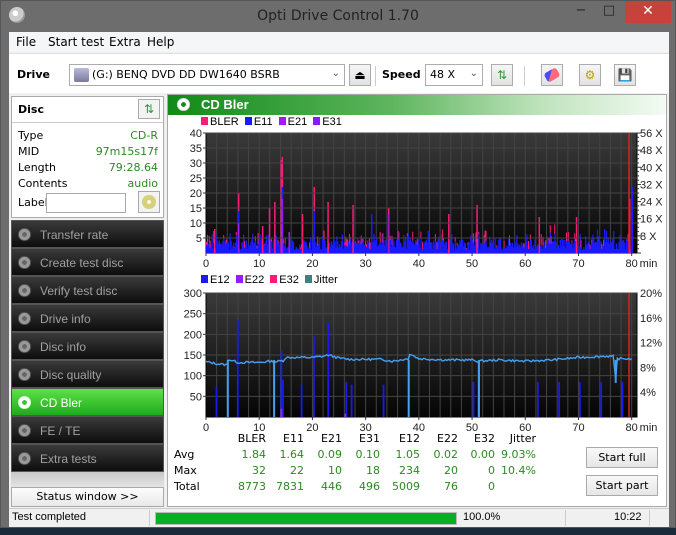 The width and height of the screenshot is (676, 535). Describe the element at coordinates (625, 75) in the screenshot. I see `save-button: 💾` at that location.